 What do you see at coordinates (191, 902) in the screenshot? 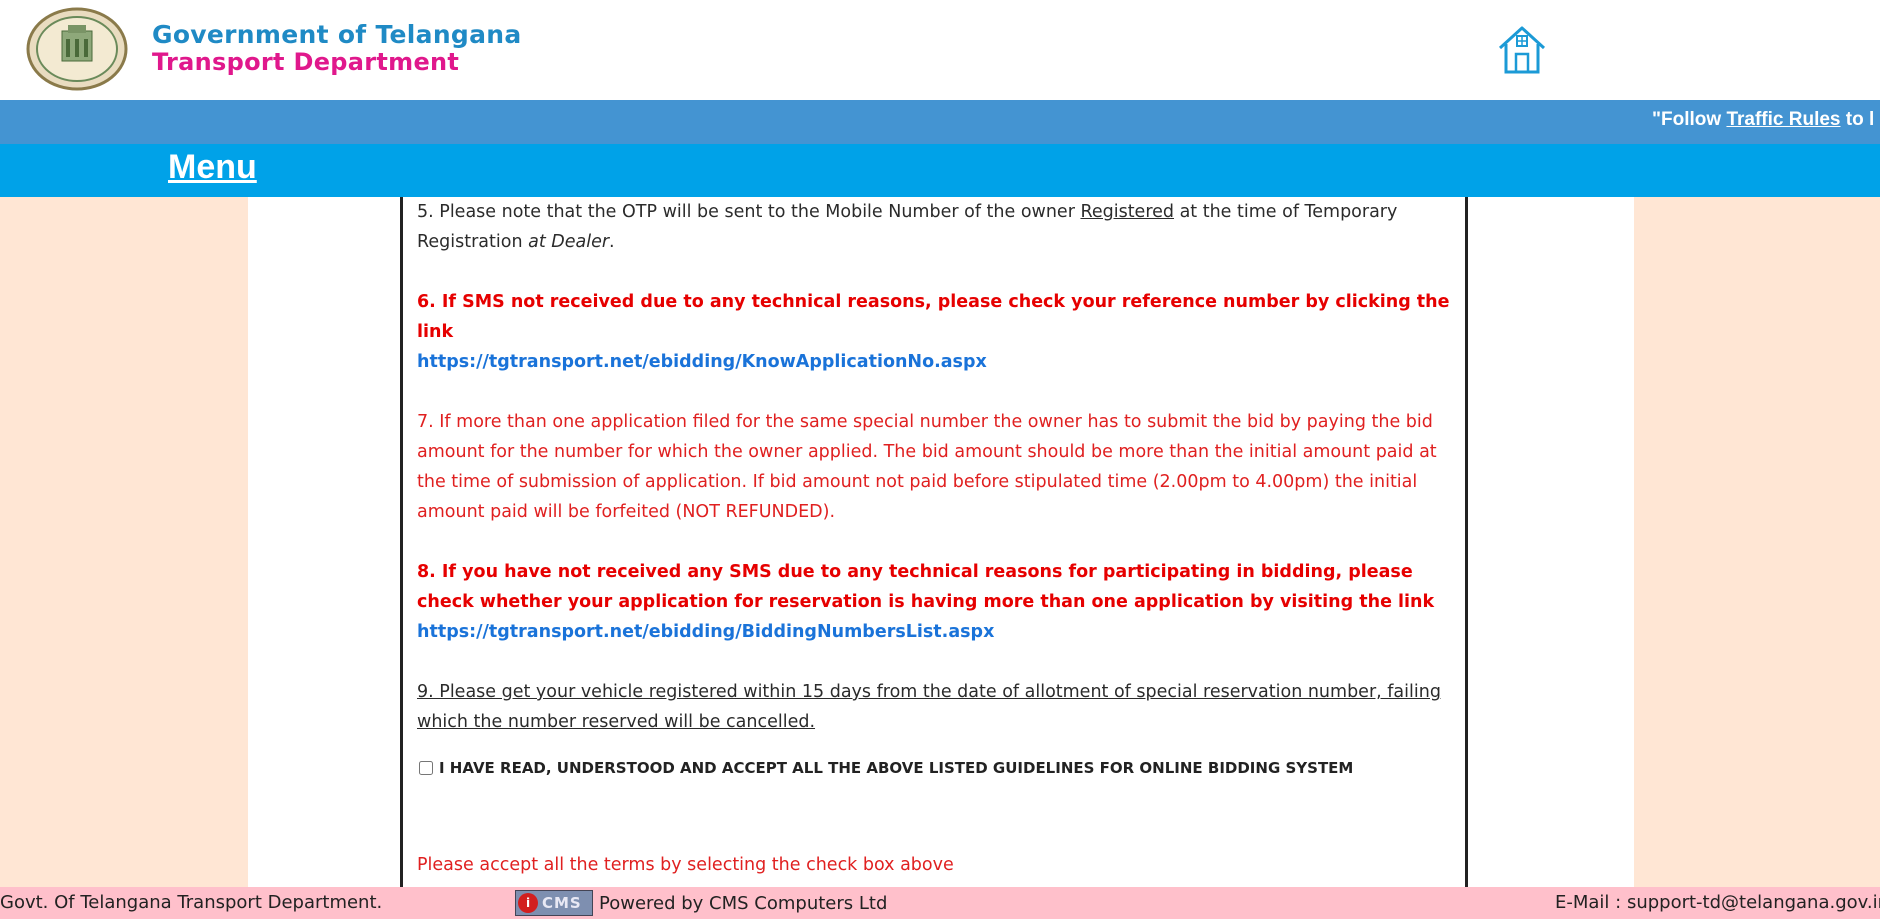
I see `footer-copyright: Govt. Of Telangana Transport Department.` at bounding box center [191, 902].